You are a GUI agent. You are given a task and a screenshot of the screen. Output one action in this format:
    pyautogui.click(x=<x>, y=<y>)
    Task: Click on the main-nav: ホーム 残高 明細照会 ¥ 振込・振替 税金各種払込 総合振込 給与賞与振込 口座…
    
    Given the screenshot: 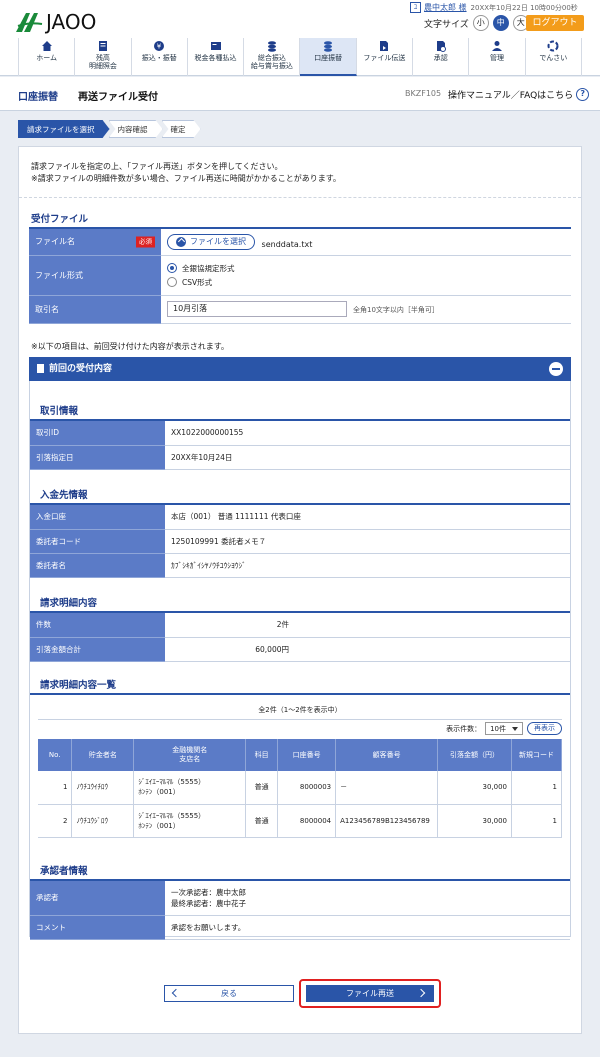 What is the action you would take?
    pyautogui.click(x=300, y=57)
    